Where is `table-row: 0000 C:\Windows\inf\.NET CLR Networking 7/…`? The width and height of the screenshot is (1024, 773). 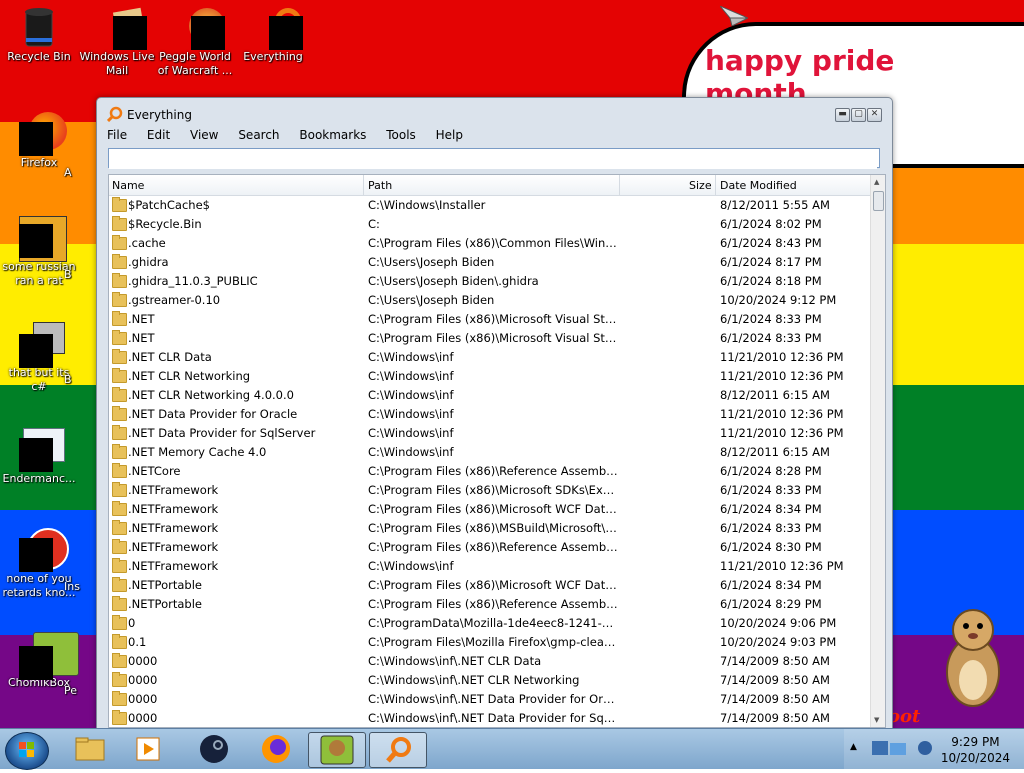 table-row: 0000 C:\Windows\inf\.NET CLR Networking 7/… is located at coordinates (490, 680).